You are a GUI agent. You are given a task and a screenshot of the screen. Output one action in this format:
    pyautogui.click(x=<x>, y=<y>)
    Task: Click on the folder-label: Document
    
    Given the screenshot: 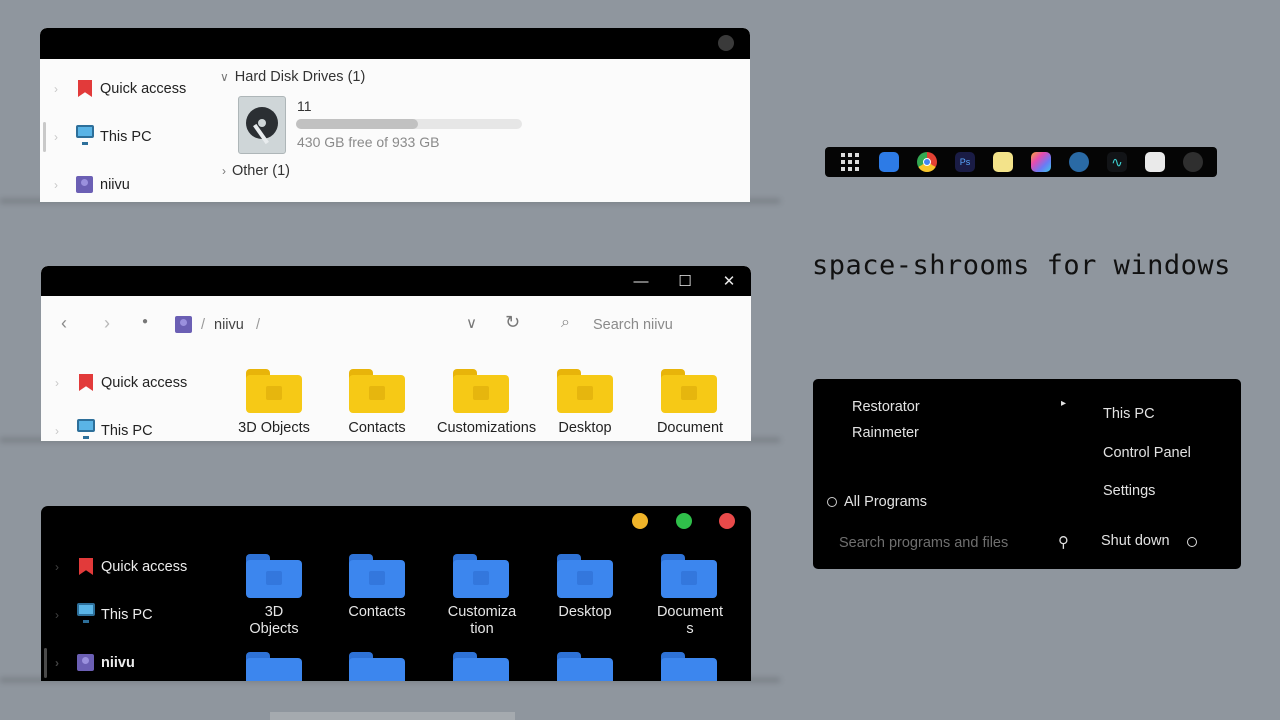 What is the action you would take?
    pyautogui.click(x=690, y=428)
    